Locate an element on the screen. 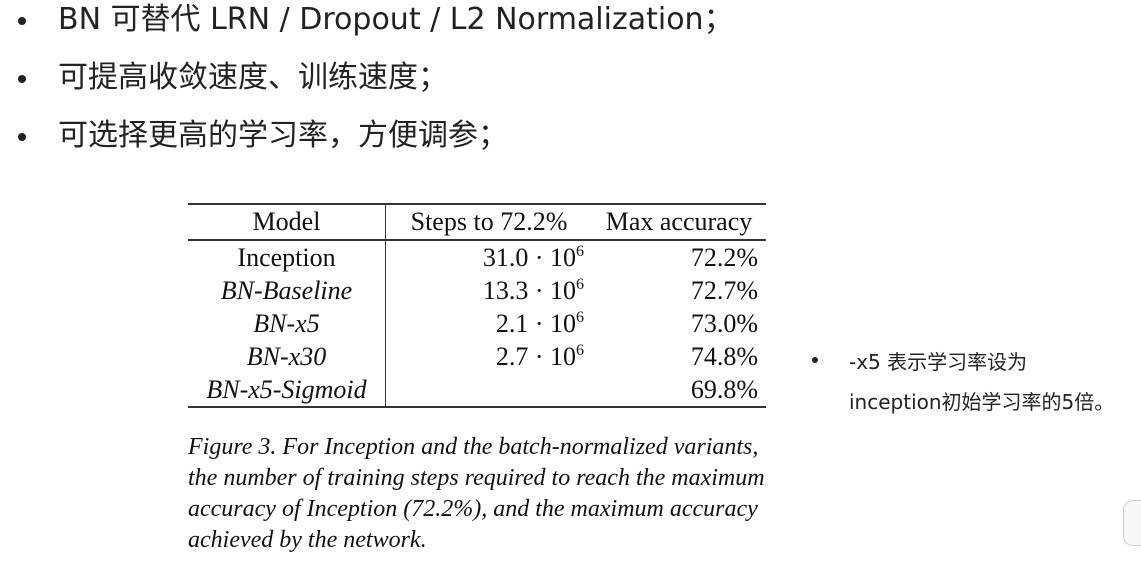 This screenshot has height=569, width=1141. bullet-item: 可提高收敛速度、训练速度； is located at coordinates (376, 87).